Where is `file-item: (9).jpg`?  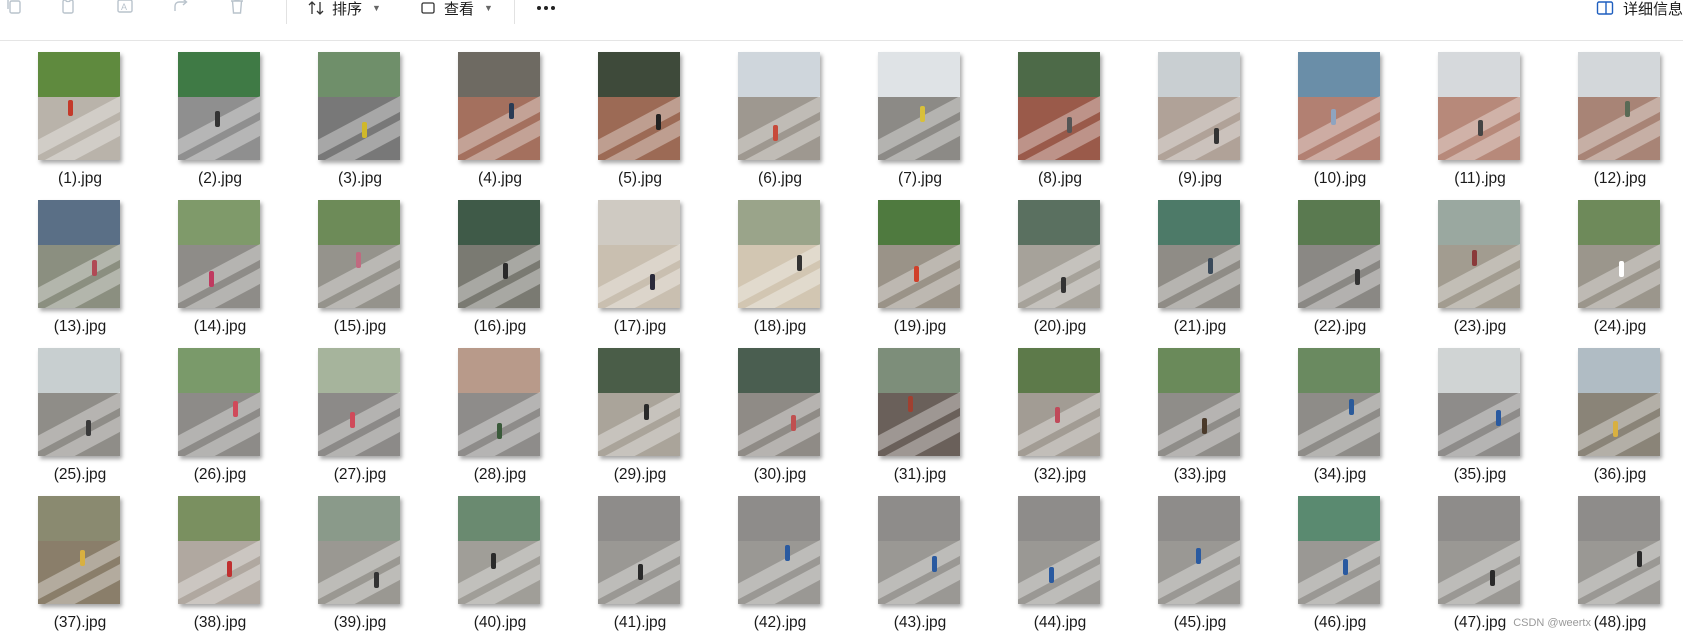
file-item: (9).jpg is located at coordinates (1200, 126).